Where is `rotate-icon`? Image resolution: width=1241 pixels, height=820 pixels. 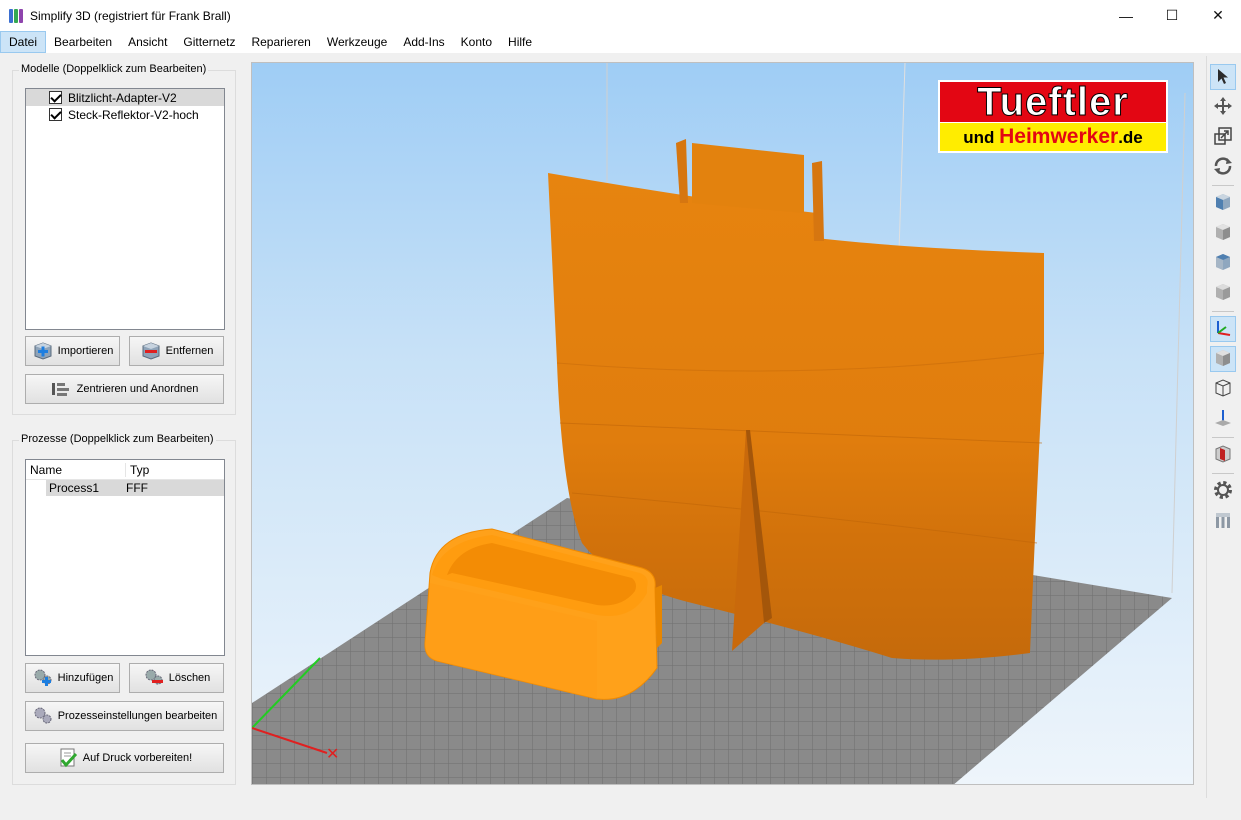 rotate-icon is located at coordinates (1223, 167).